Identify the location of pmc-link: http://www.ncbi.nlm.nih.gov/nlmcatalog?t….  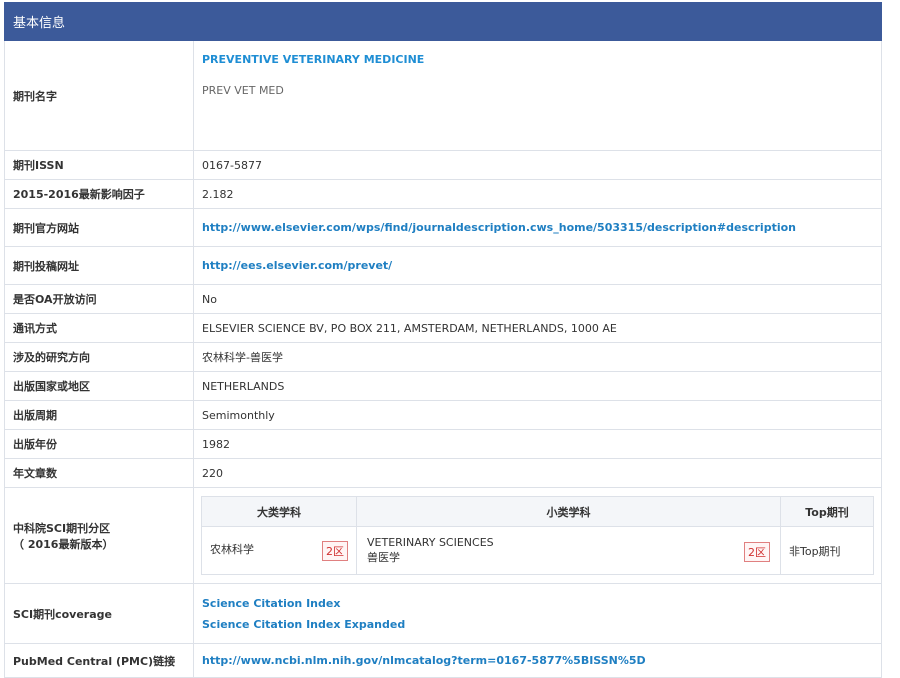
(537, 660).